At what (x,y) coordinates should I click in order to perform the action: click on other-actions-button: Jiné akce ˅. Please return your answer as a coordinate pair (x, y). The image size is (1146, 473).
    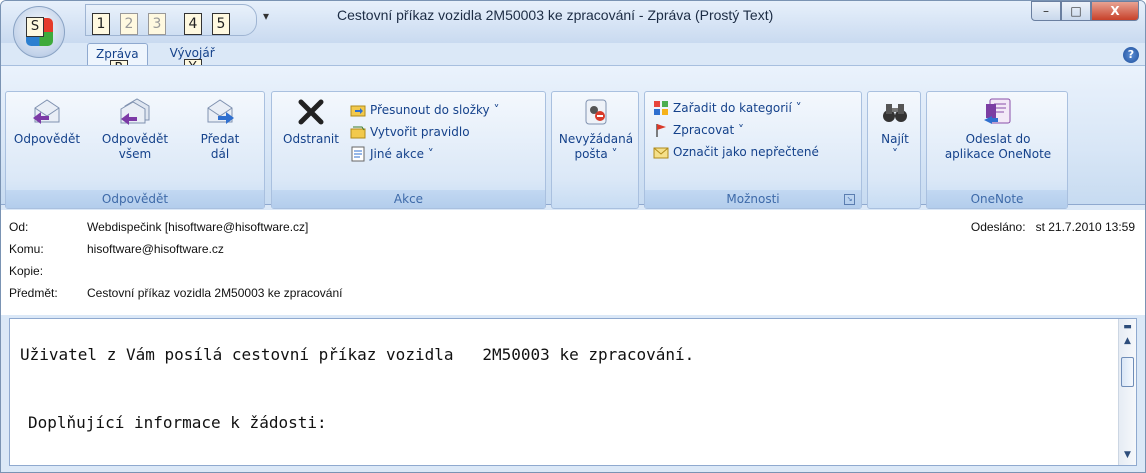
    Looking at the image, I should click on (392, 154).